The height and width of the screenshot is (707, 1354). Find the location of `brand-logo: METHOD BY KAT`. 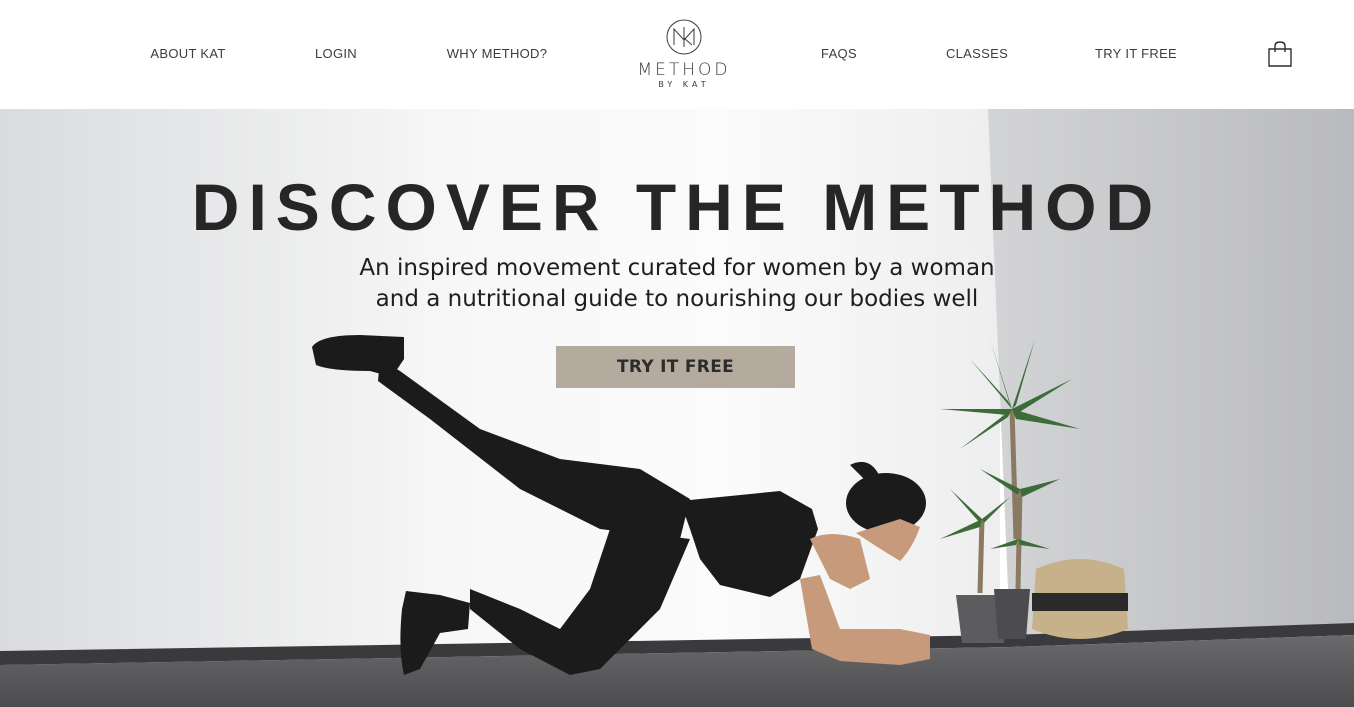

brand-logo: METHOD BY KAT is located at coordinates (684, 55).